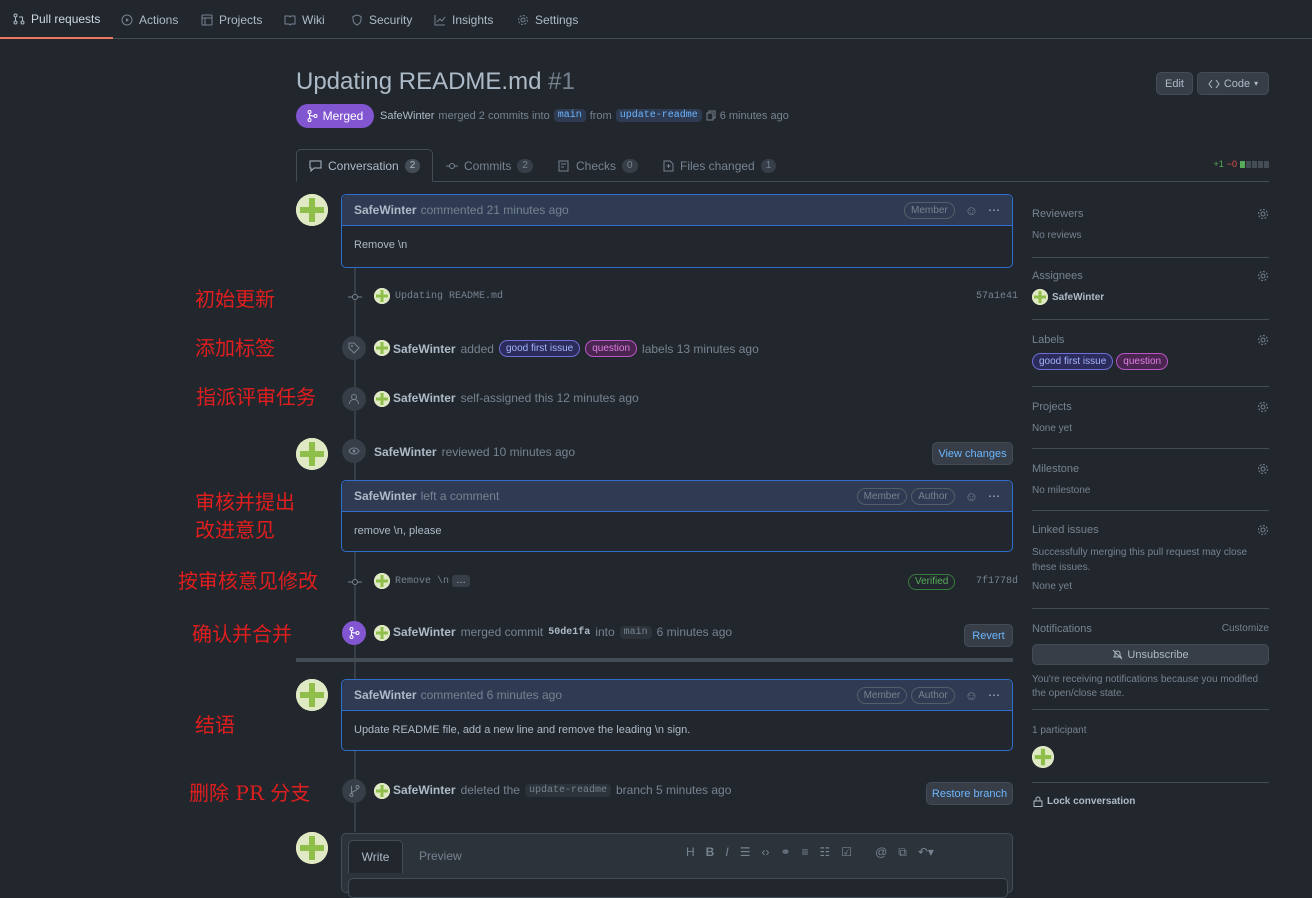  I want to click on tab-conversation: Conversation 2, so click(365, 165).